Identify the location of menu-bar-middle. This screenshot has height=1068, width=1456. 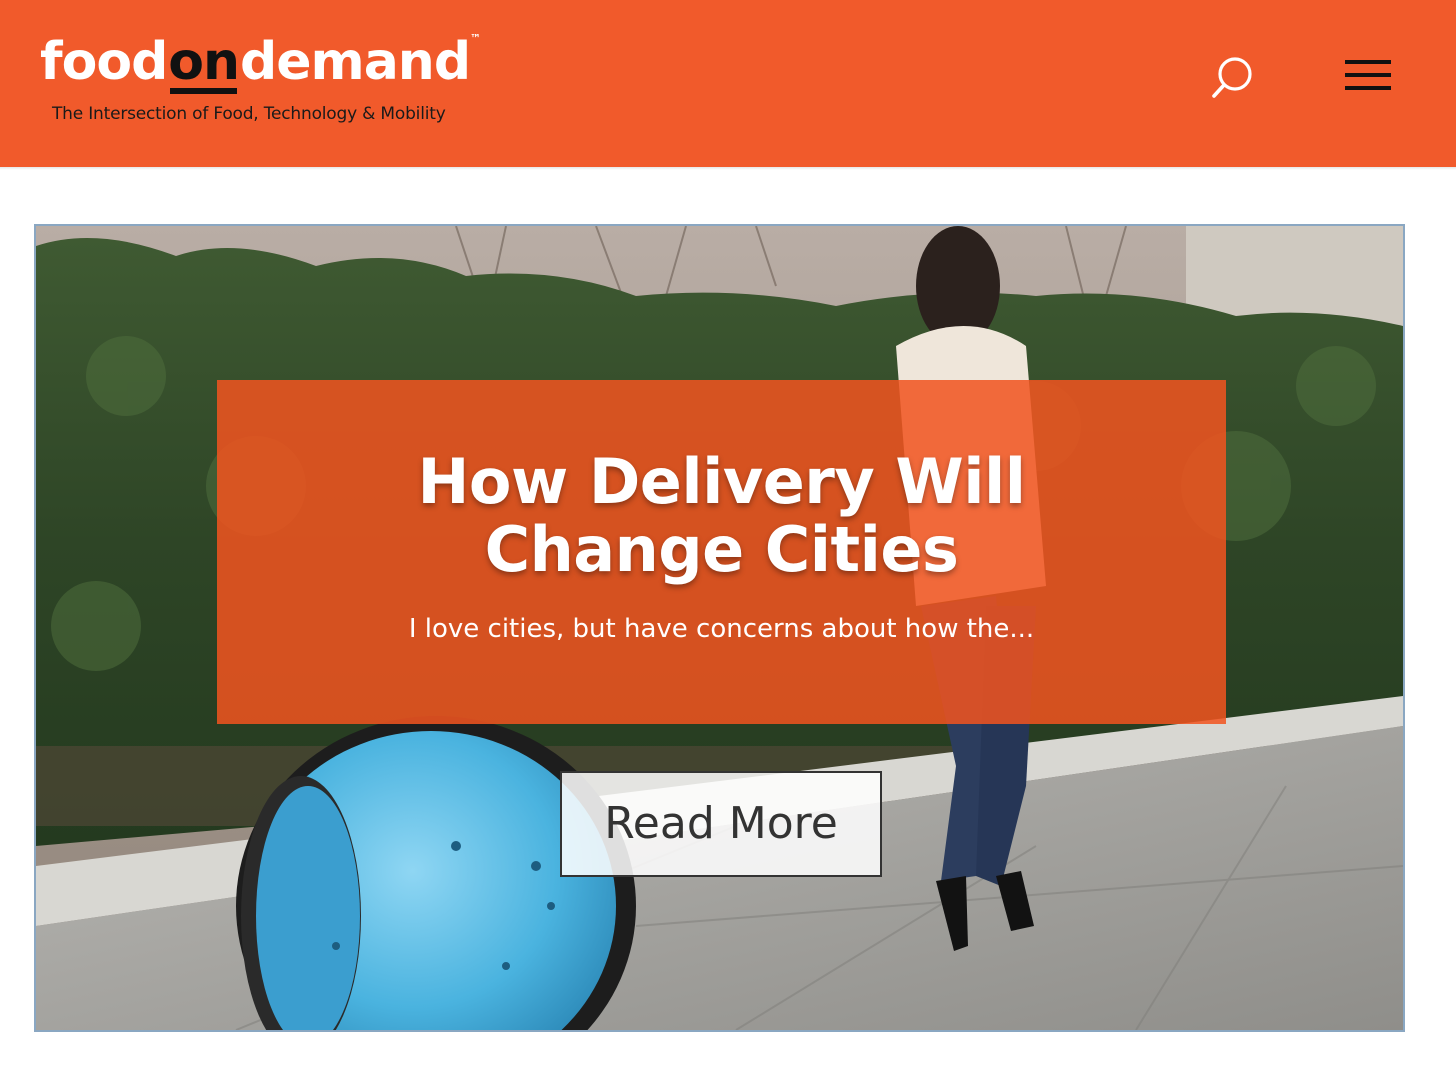
(1368, 75).